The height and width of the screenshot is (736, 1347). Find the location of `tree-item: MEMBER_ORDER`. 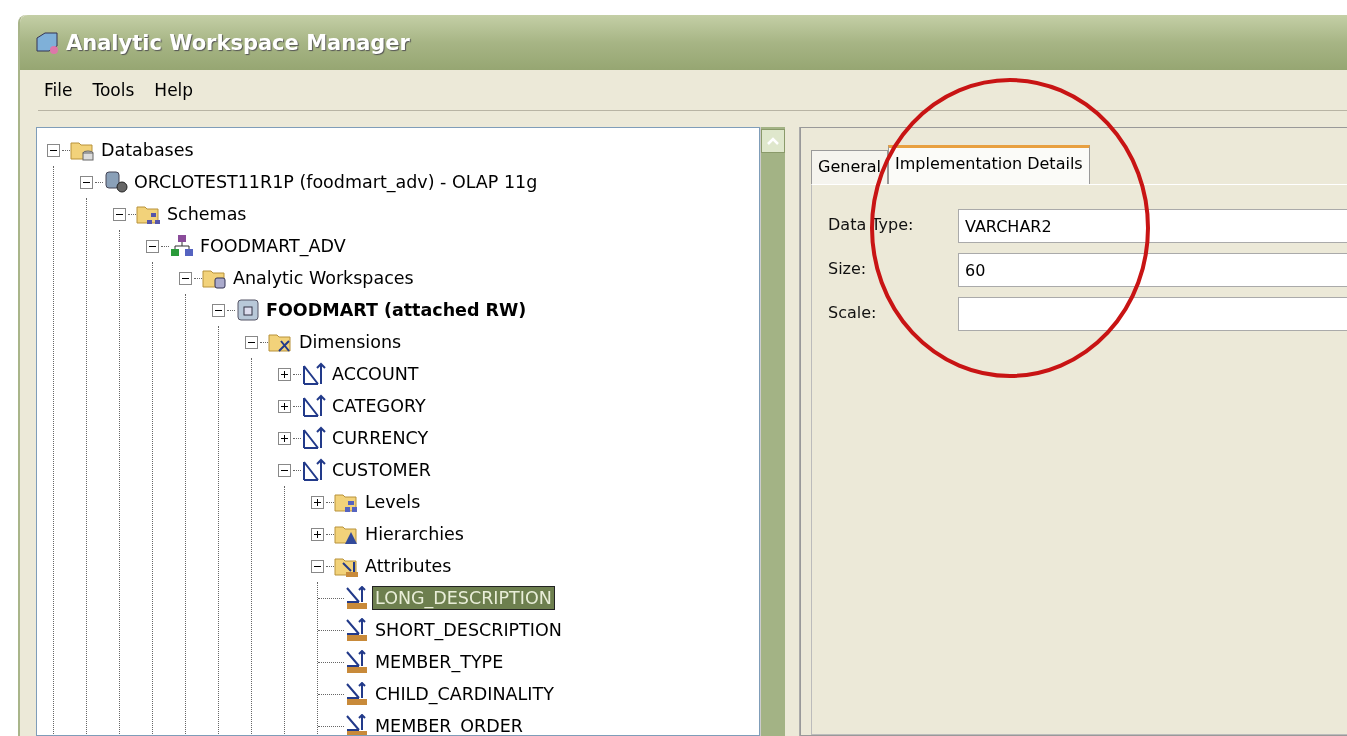

tree-item: MEMBER_ORDER is located at coordinates (449, 725).